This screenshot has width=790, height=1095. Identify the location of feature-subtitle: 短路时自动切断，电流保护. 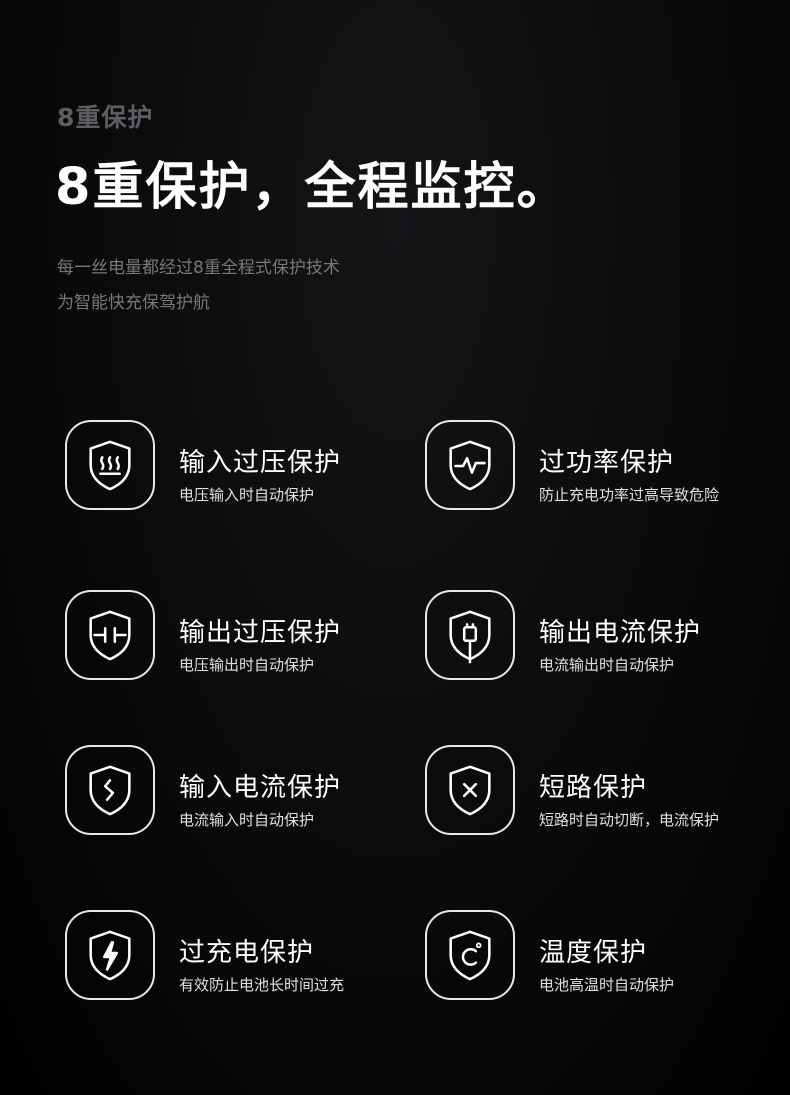
(629, 820).